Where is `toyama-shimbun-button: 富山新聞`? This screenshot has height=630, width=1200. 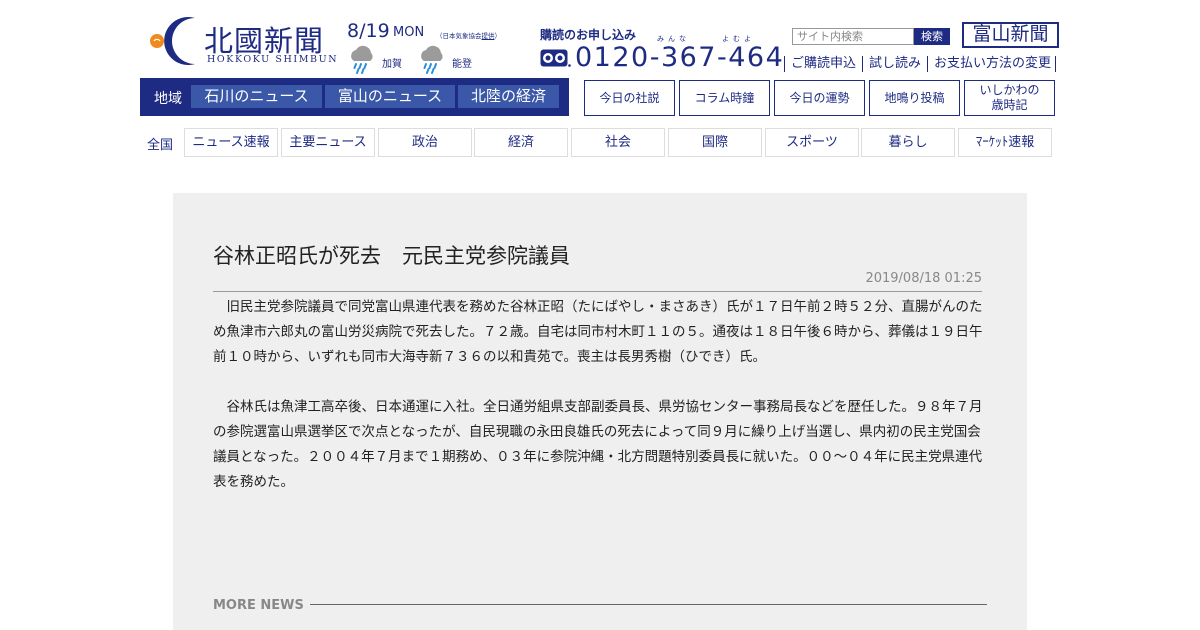 toyama-shimbun-button: 富山新聞 is located at coordinates (1010, 35).